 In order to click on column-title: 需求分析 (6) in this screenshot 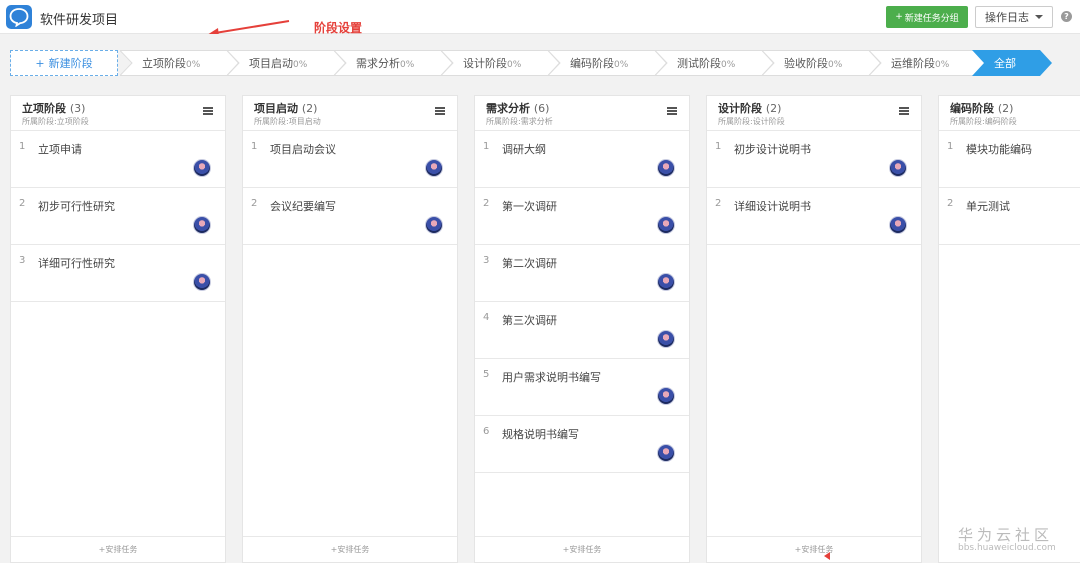, I will do `click(517, 108)`.